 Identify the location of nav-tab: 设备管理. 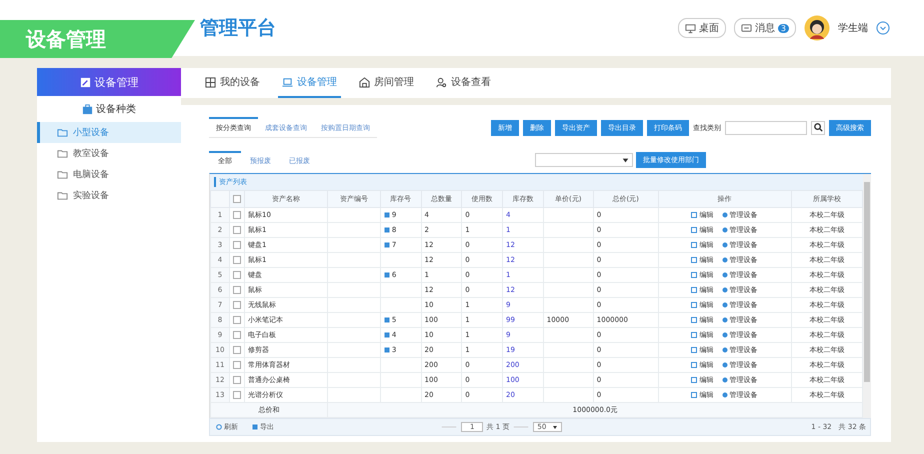
(309, 83).